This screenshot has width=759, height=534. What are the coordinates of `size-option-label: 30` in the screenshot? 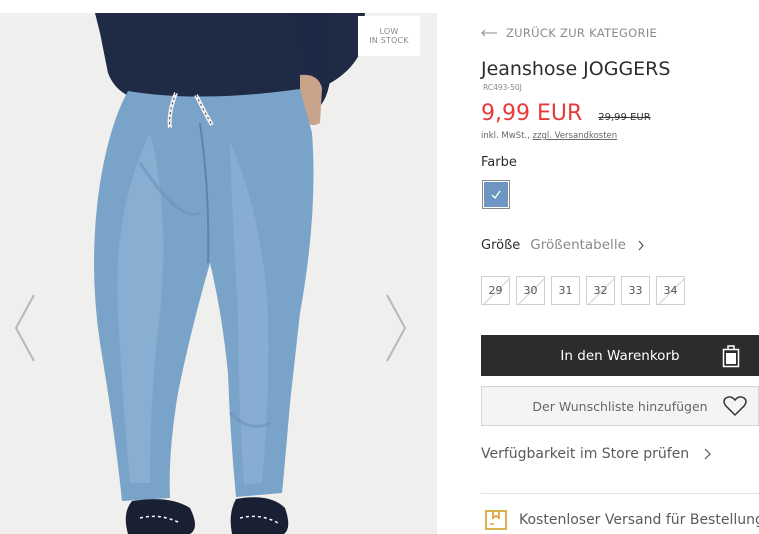 It's located at (530, 290).